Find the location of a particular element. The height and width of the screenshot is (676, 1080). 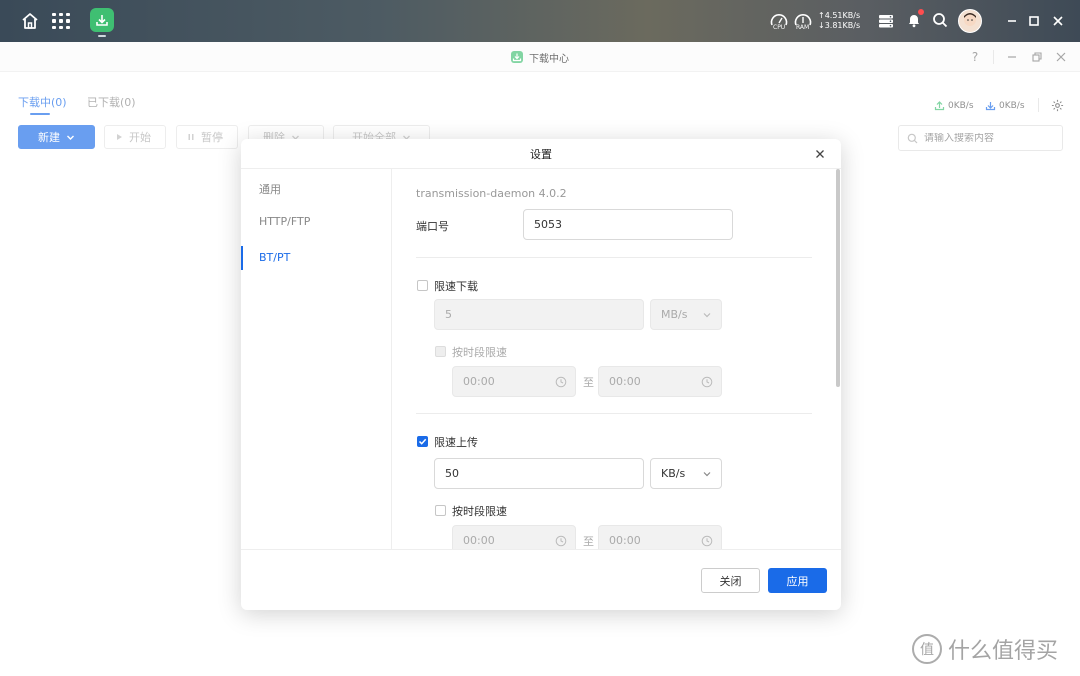

download-schedule-label: 按时段限速 is located at coordinates (479, 352).